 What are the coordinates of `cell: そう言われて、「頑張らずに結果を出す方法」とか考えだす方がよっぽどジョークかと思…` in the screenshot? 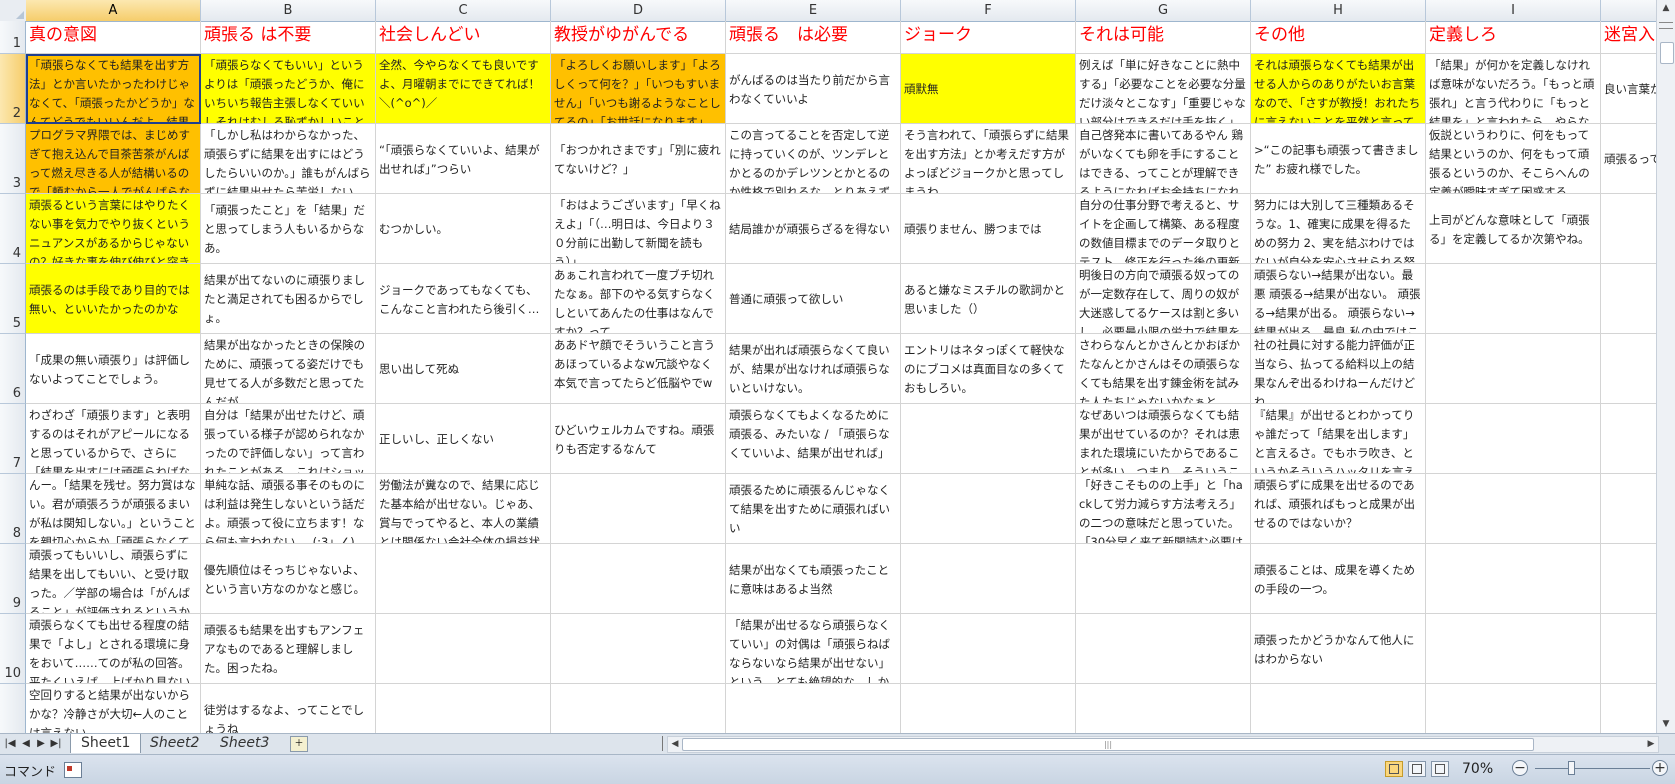 It's located at (988, 159).